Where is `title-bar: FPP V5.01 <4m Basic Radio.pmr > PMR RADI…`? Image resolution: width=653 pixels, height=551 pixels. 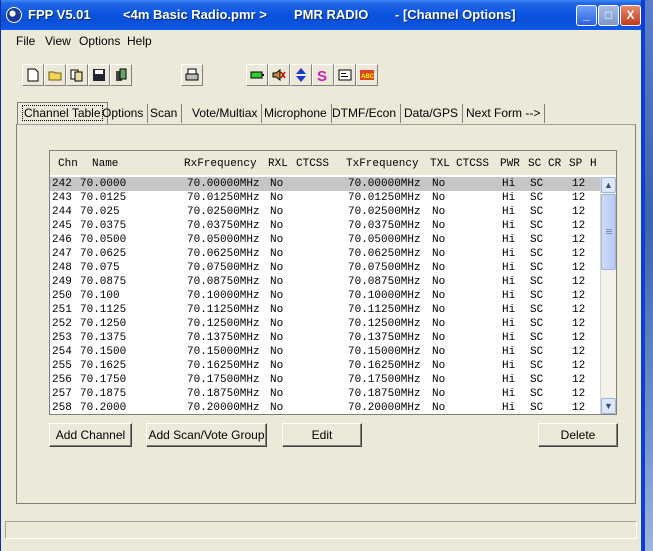
title-bar: FPP V5.01 <4m Basic Radio.pmr > PMR RADI… is located at coordinates (321, 15).